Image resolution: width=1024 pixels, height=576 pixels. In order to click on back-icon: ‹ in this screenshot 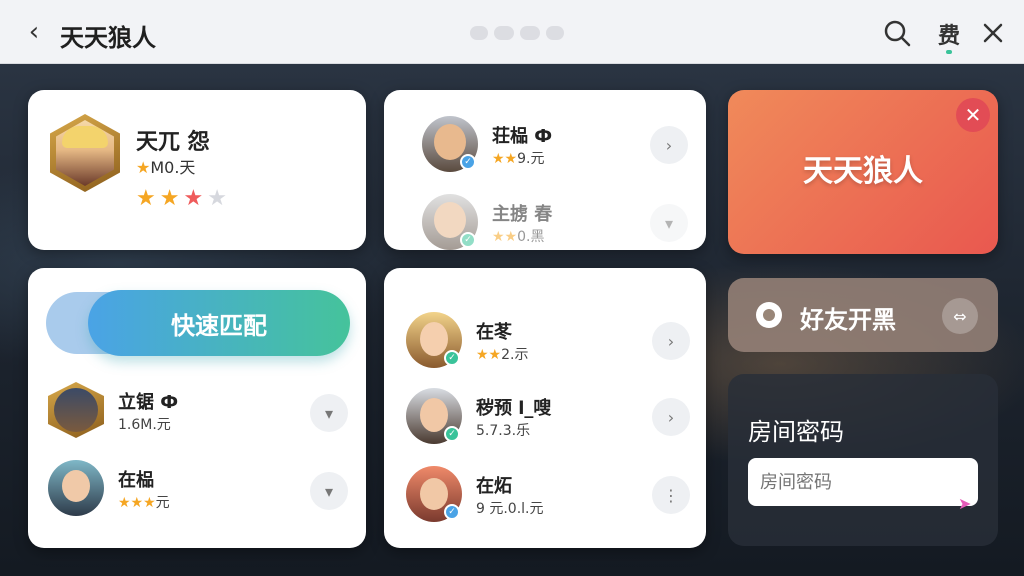, I will do `click(34, 32)`.